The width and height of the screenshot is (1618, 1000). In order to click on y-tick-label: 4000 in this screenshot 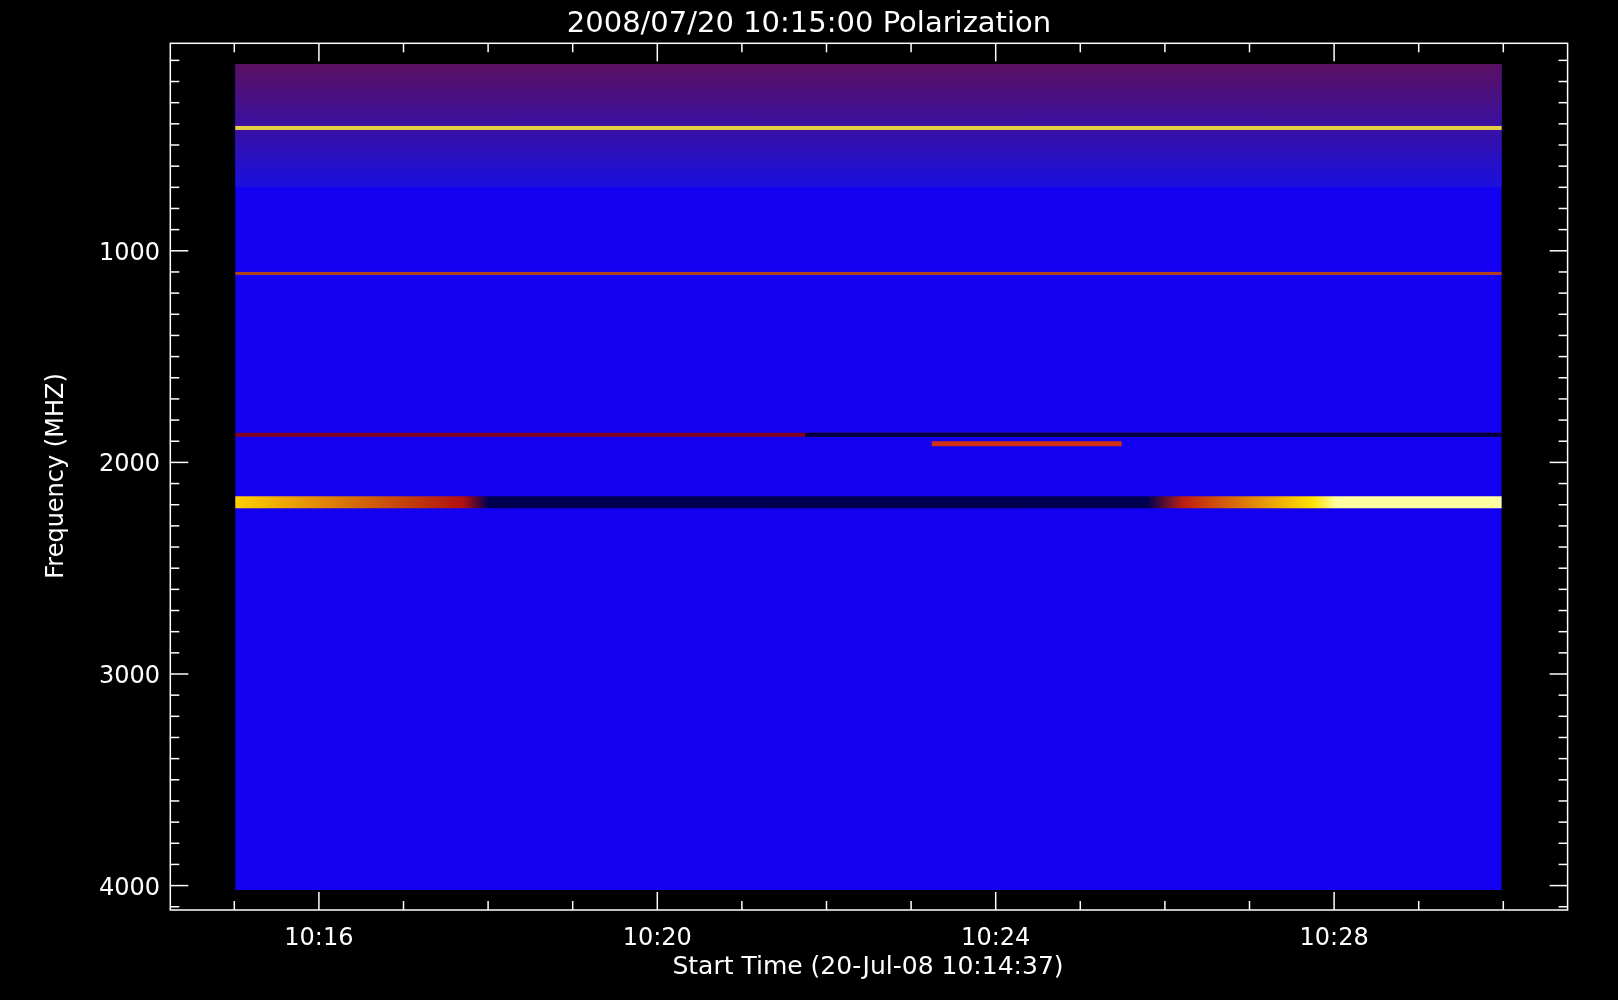, I will do `click(129, 886)`.